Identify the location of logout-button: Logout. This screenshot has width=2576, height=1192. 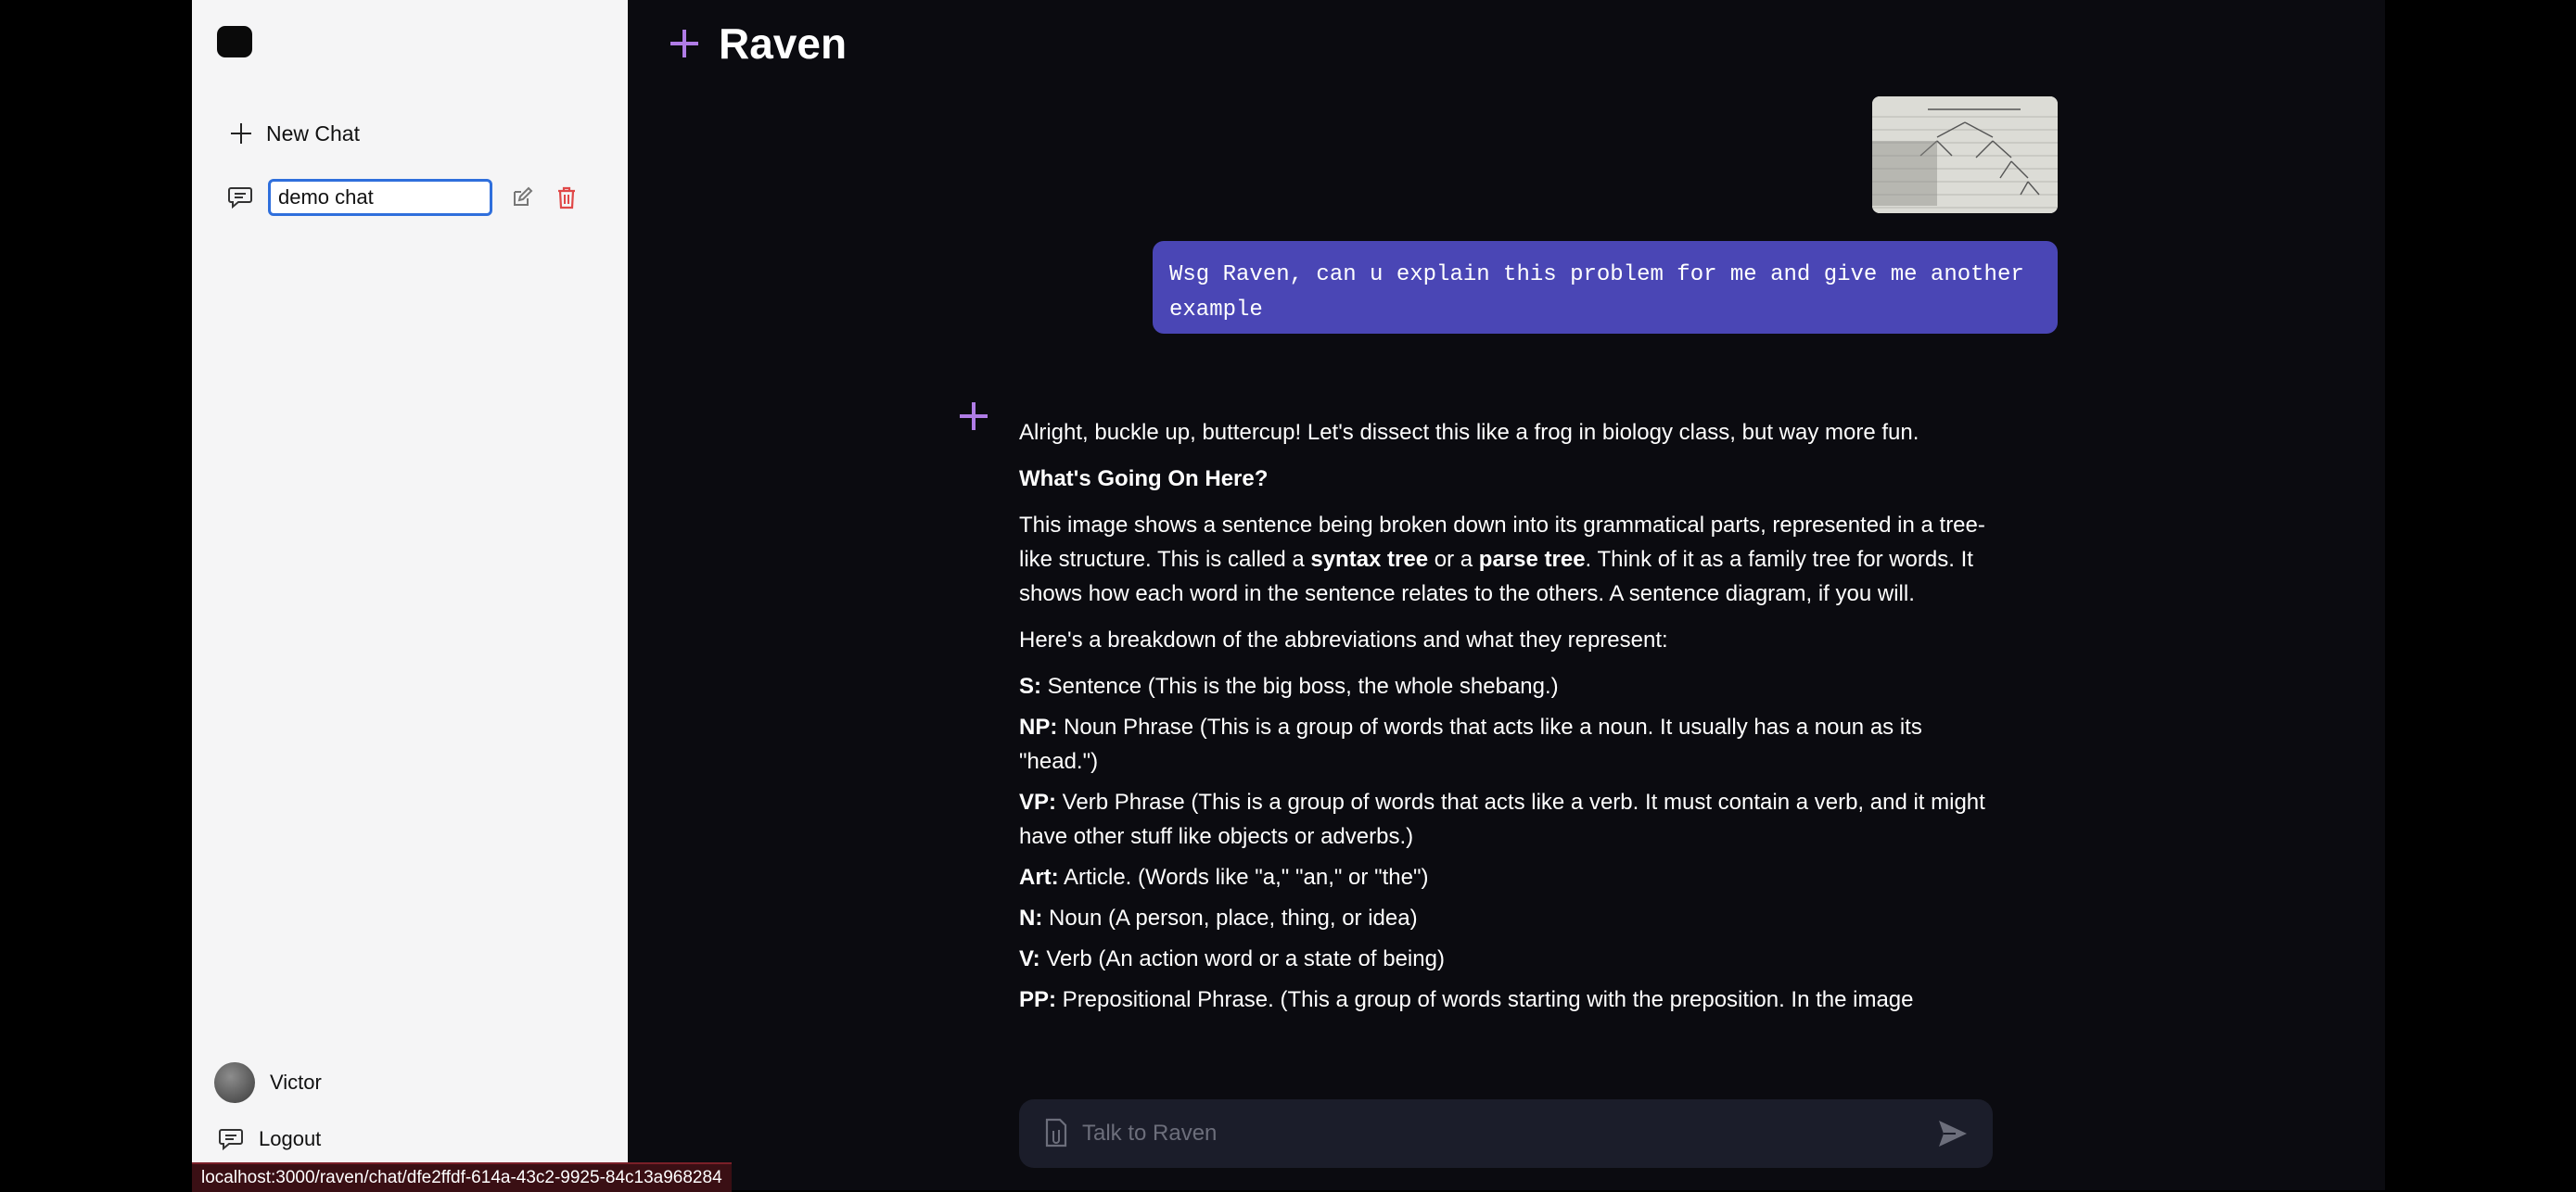
(269, 1139).